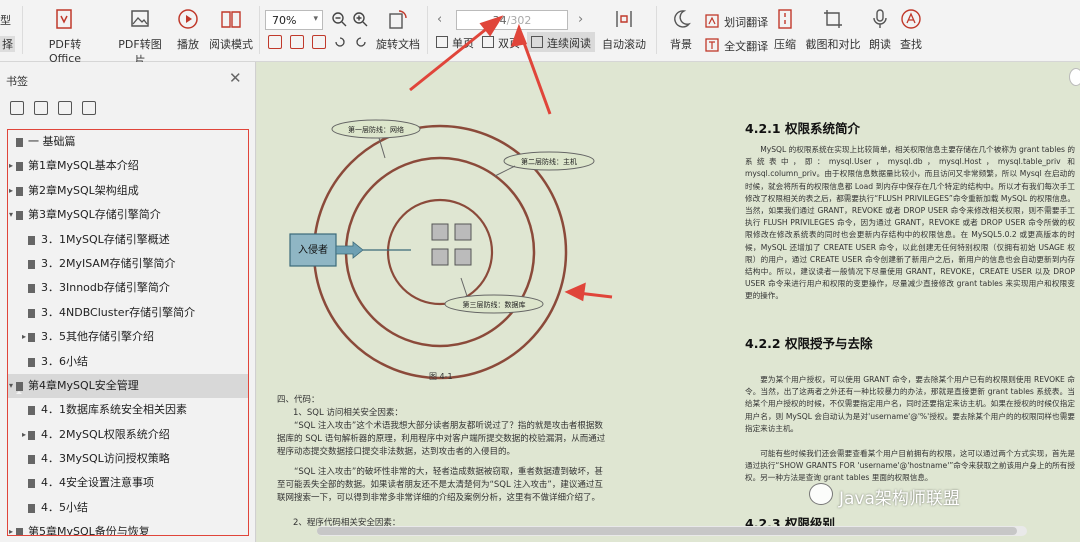 The height and width of the screenshot is (542, 1080). What do you see at coordinates (398, 30) in the screenshot?
I see `rotate-doc-button: 旋转文档` at bounding box center [398, 30].